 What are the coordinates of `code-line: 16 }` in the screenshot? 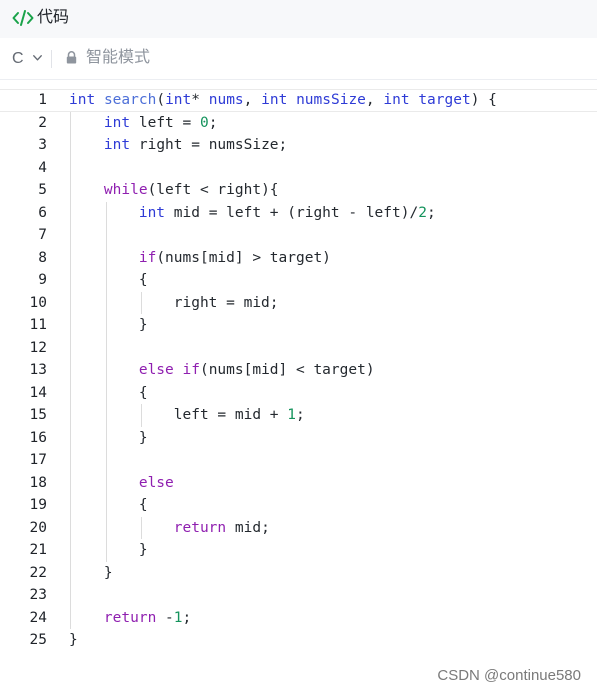 It's located at (298, 438).